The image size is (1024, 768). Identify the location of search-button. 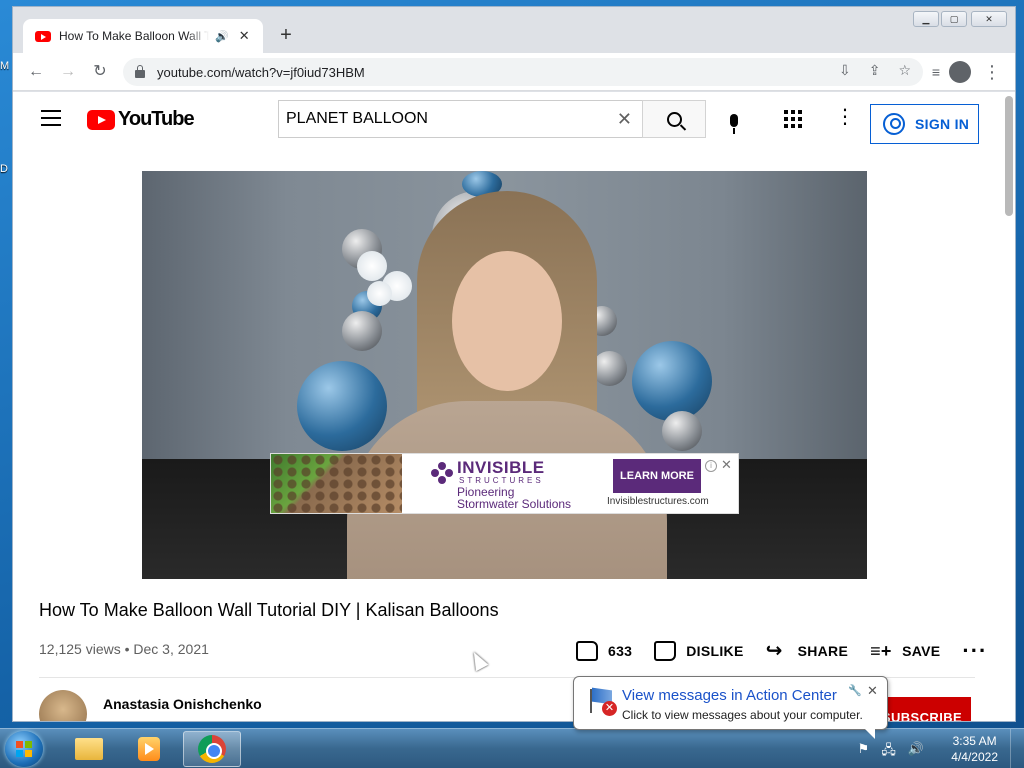
(674, 119).